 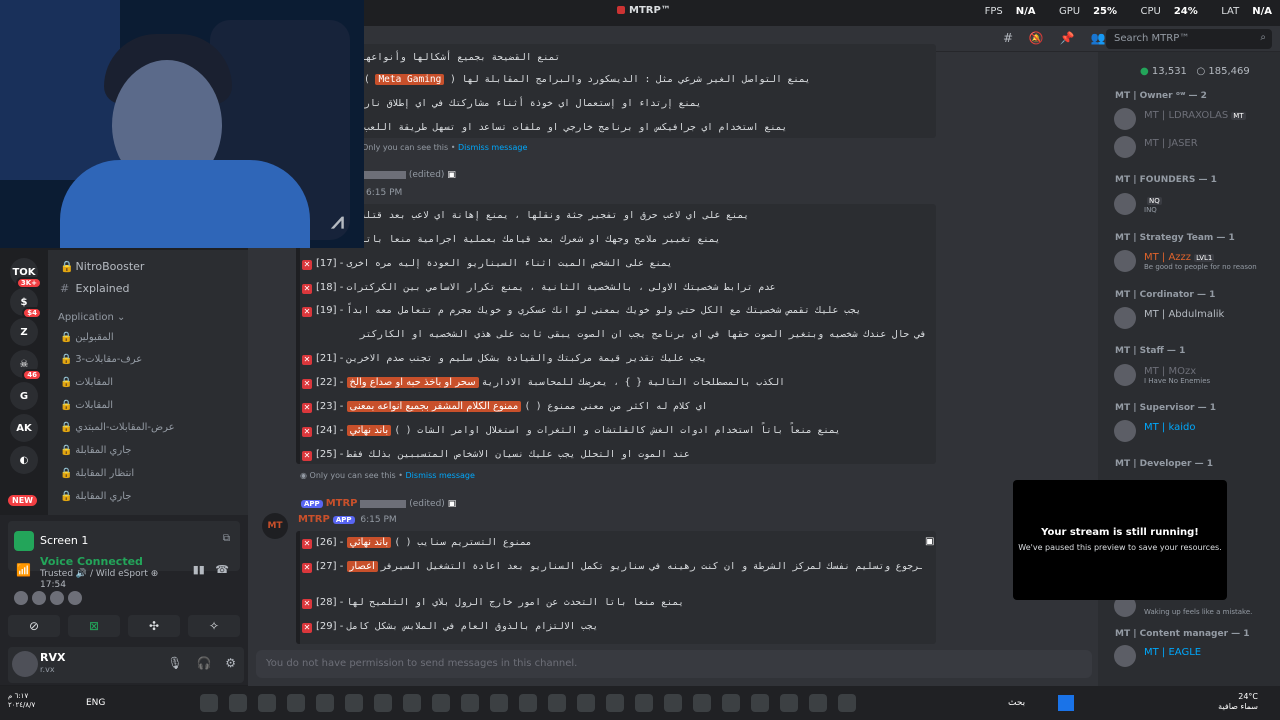 I want to click on taskbar-apps, so click(x=533, y=703).